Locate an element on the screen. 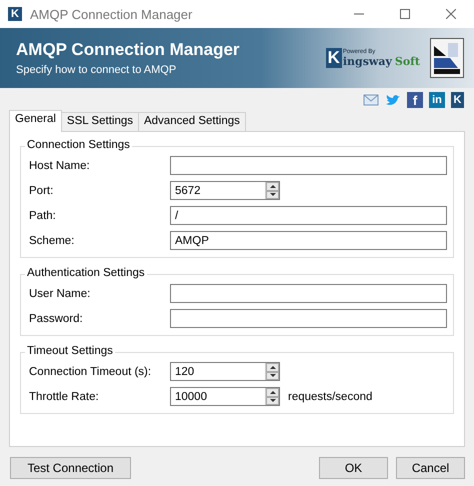 The height and width of the screenshot is (486, 474). field-label: Port: is located at coordinates (41, 190).